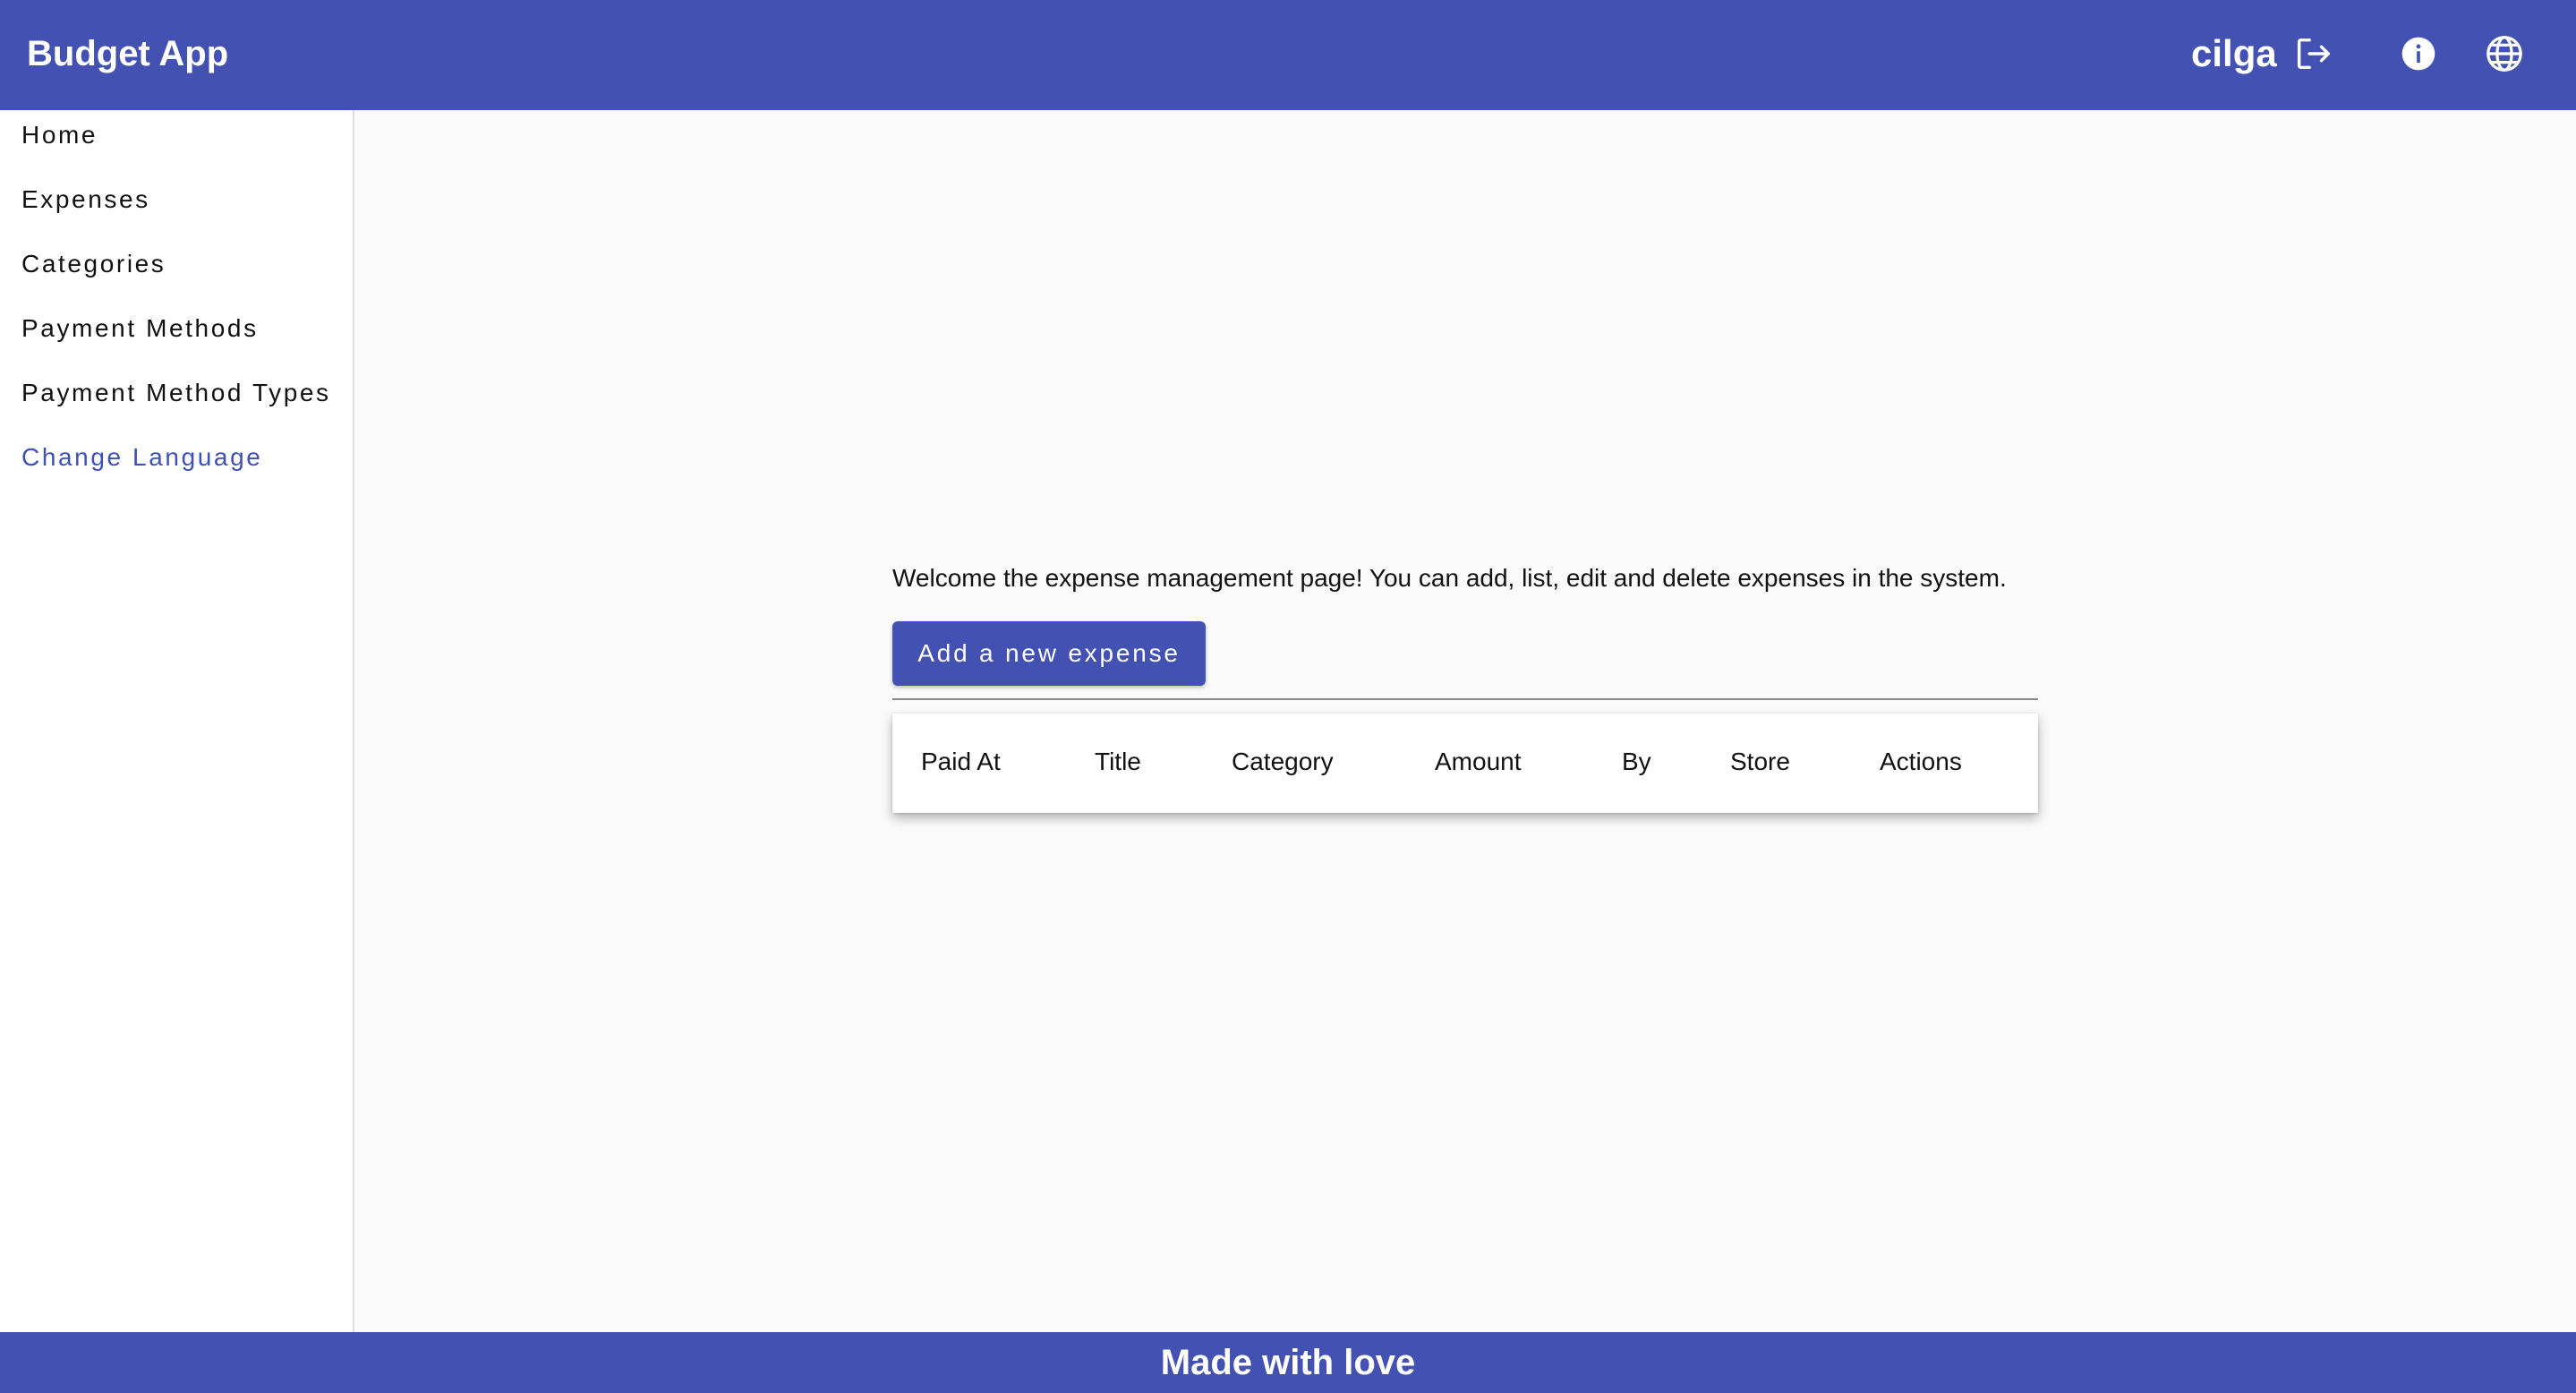 This screenshot has width=2576, height=1393. I want to click on globe-icon, so click(2504, 54).